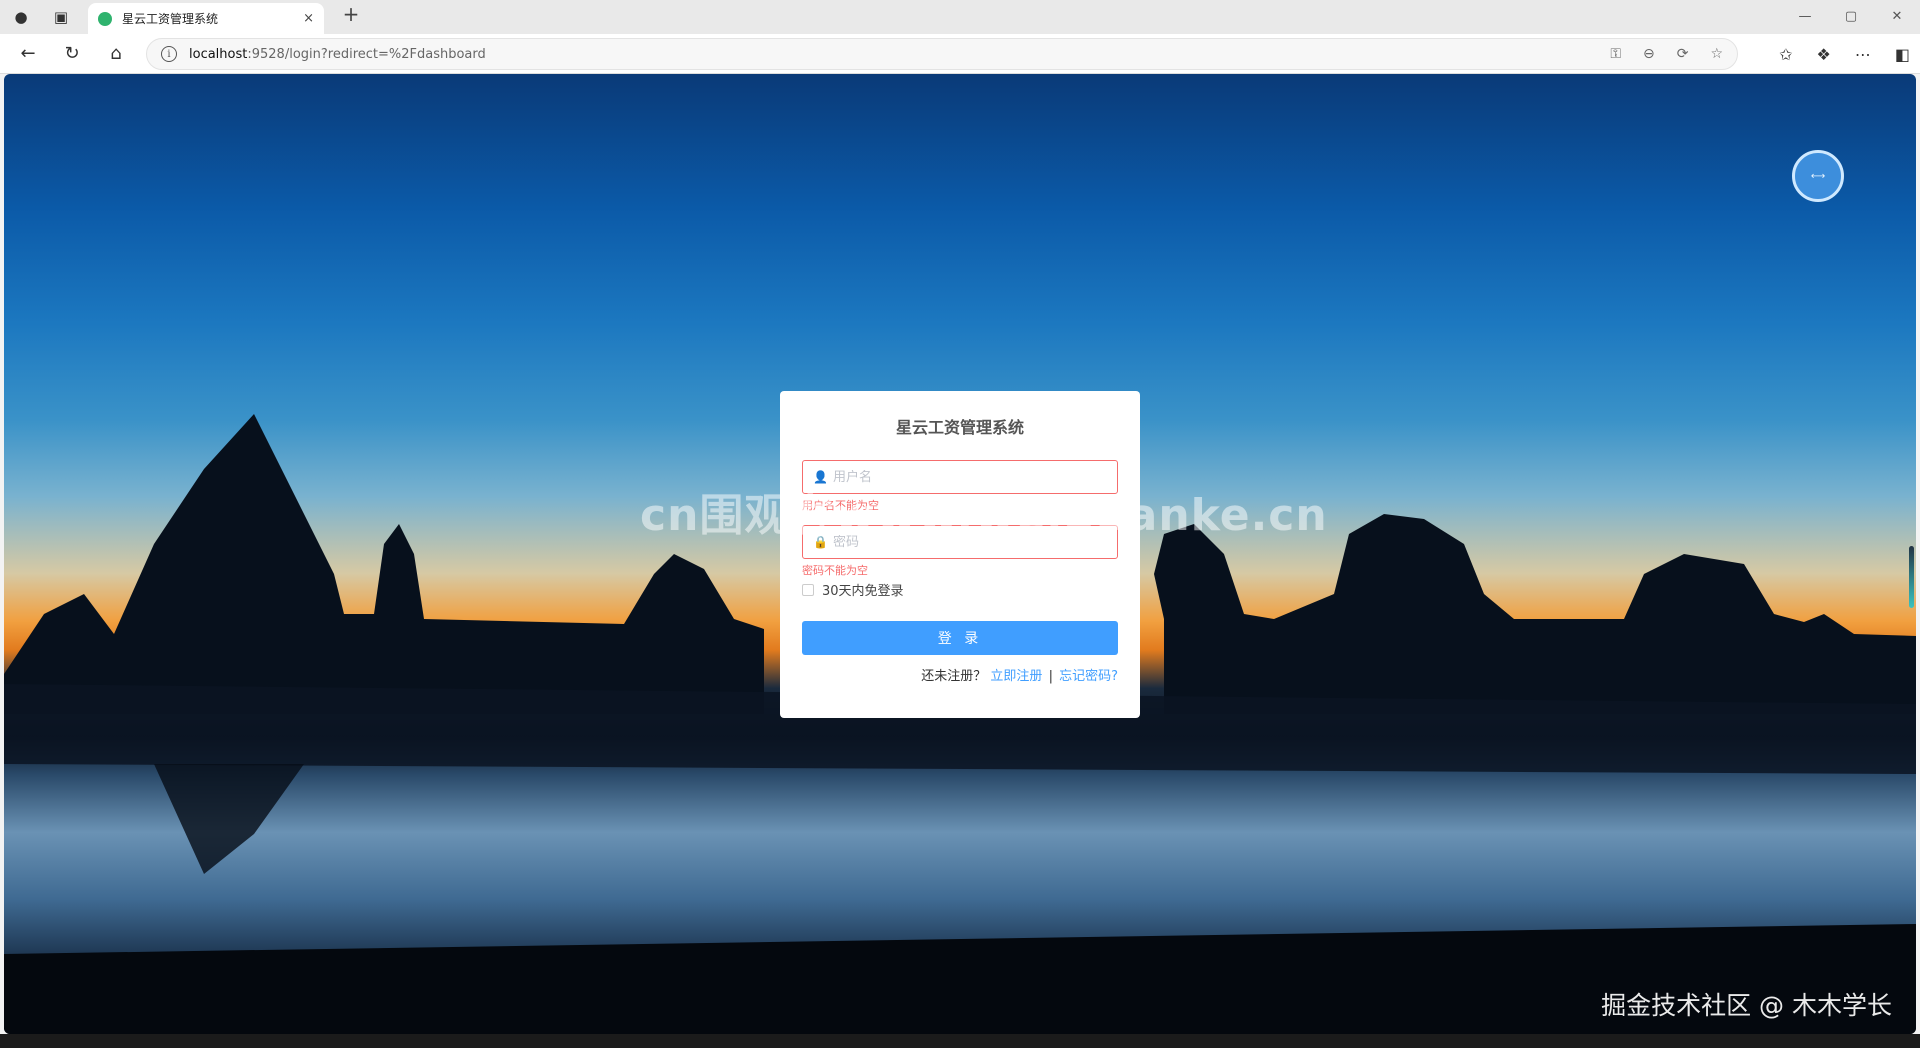  I want to click on credit-text: 掘金技术社区 @ 木木学长, so click(1746, 1005).